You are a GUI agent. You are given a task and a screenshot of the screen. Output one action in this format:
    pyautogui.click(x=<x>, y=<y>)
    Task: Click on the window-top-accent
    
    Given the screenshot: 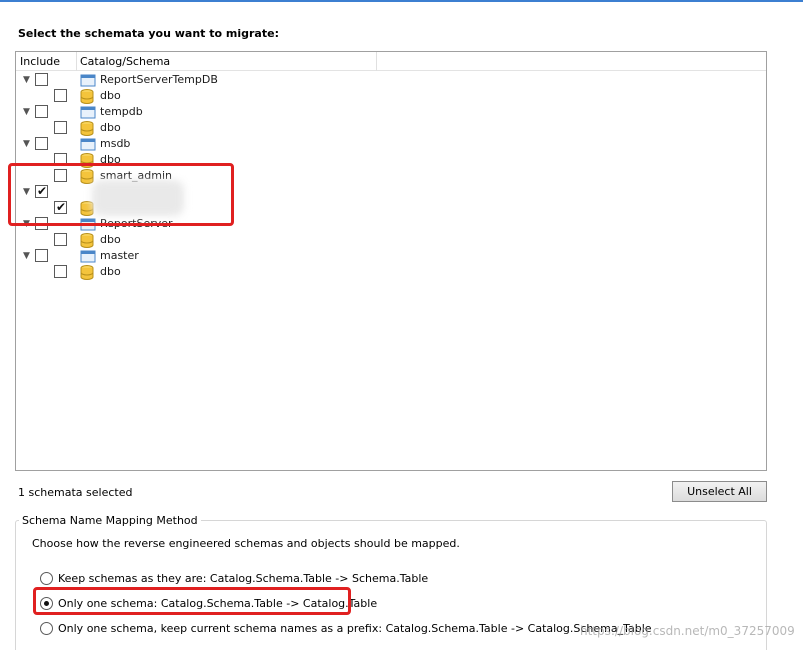 What is the action you would take?
    pyautogui.click(x=401, y=1)
    